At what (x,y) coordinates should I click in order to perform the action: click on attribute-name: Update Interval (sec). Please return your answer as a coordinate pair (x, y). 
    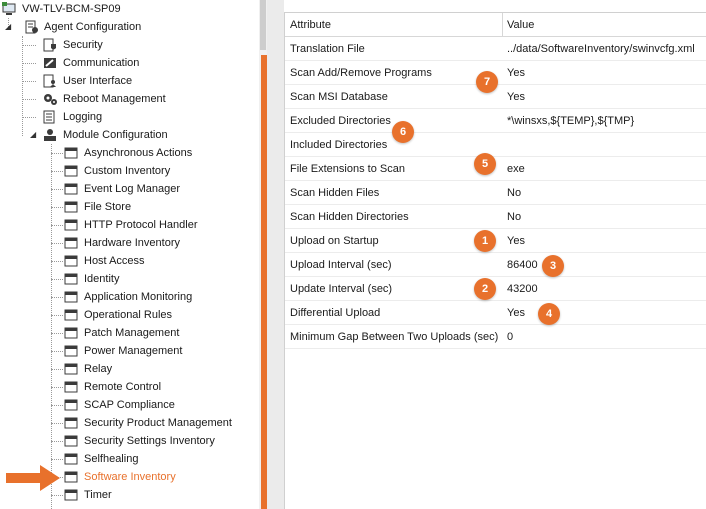
    Looking at the image, I should click on (341, 289).